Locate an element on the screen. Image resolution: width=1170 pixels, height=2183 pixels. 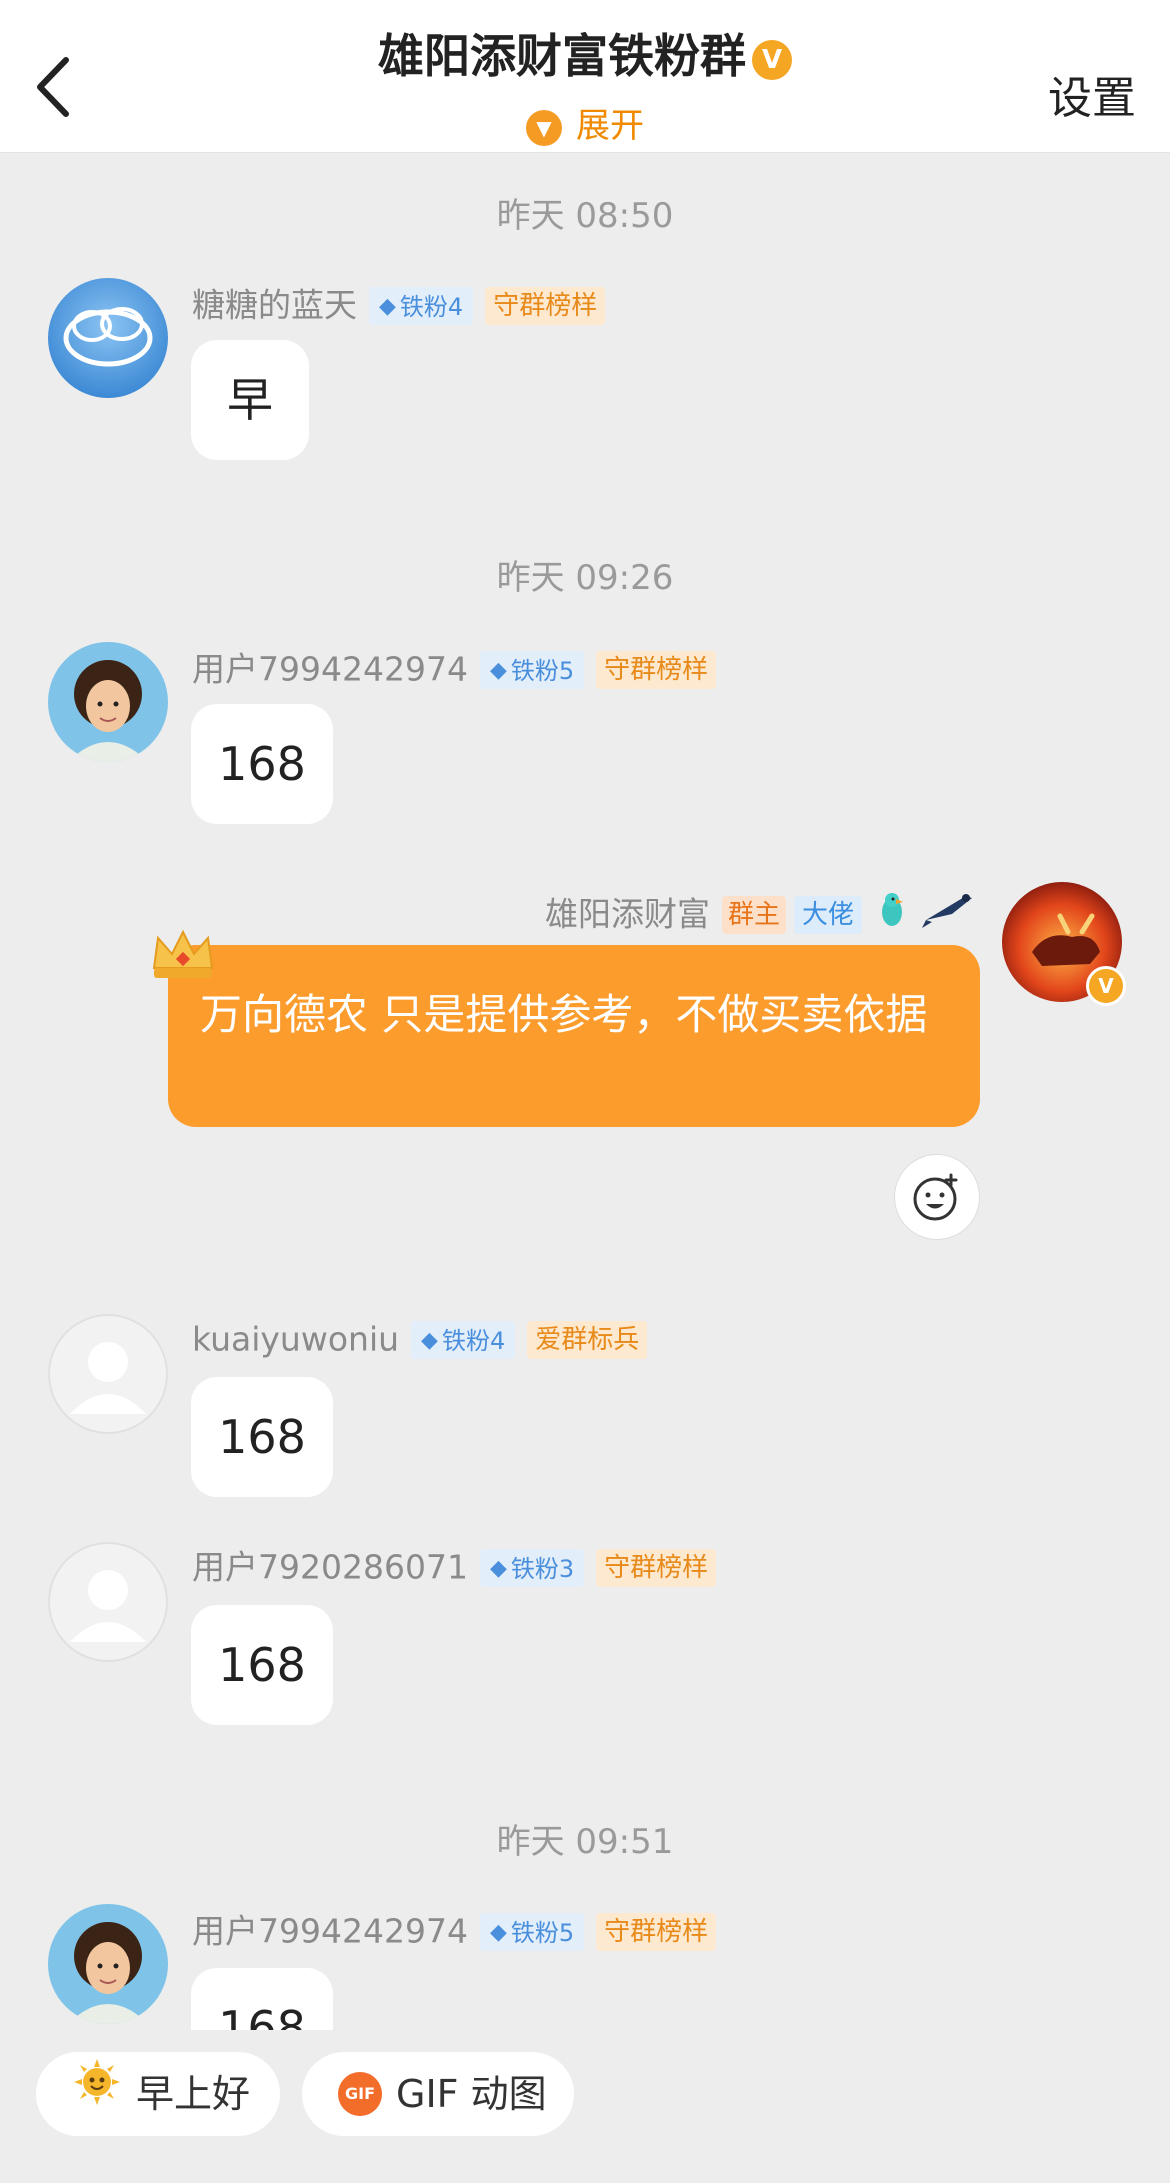
chevron-down-icon: ▼ is located at coordinates (544, 127).